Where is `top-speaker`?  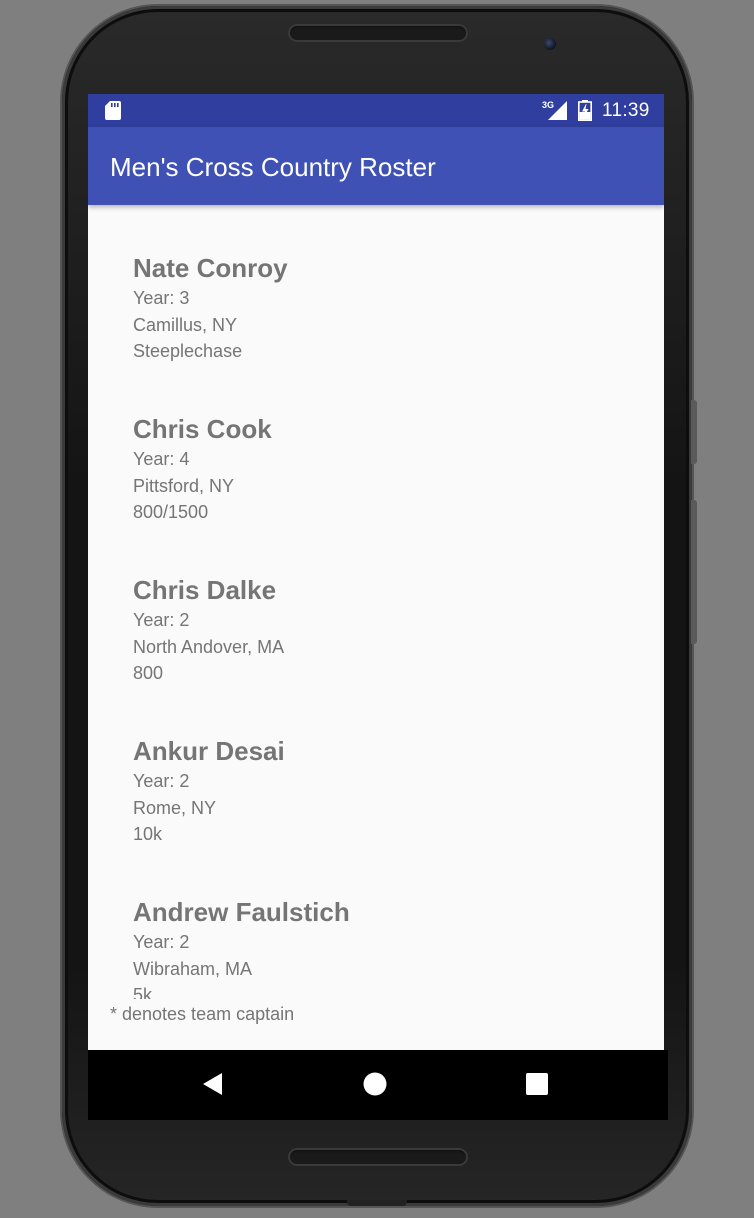
top-speaker is located at coordinates (378, 33).